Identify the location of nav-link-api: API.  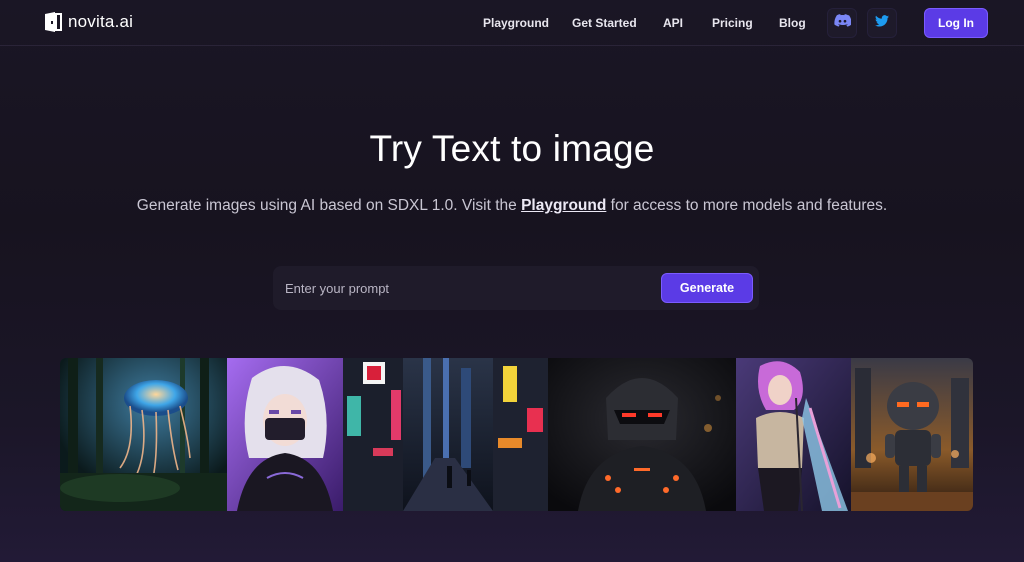
(673, 23).